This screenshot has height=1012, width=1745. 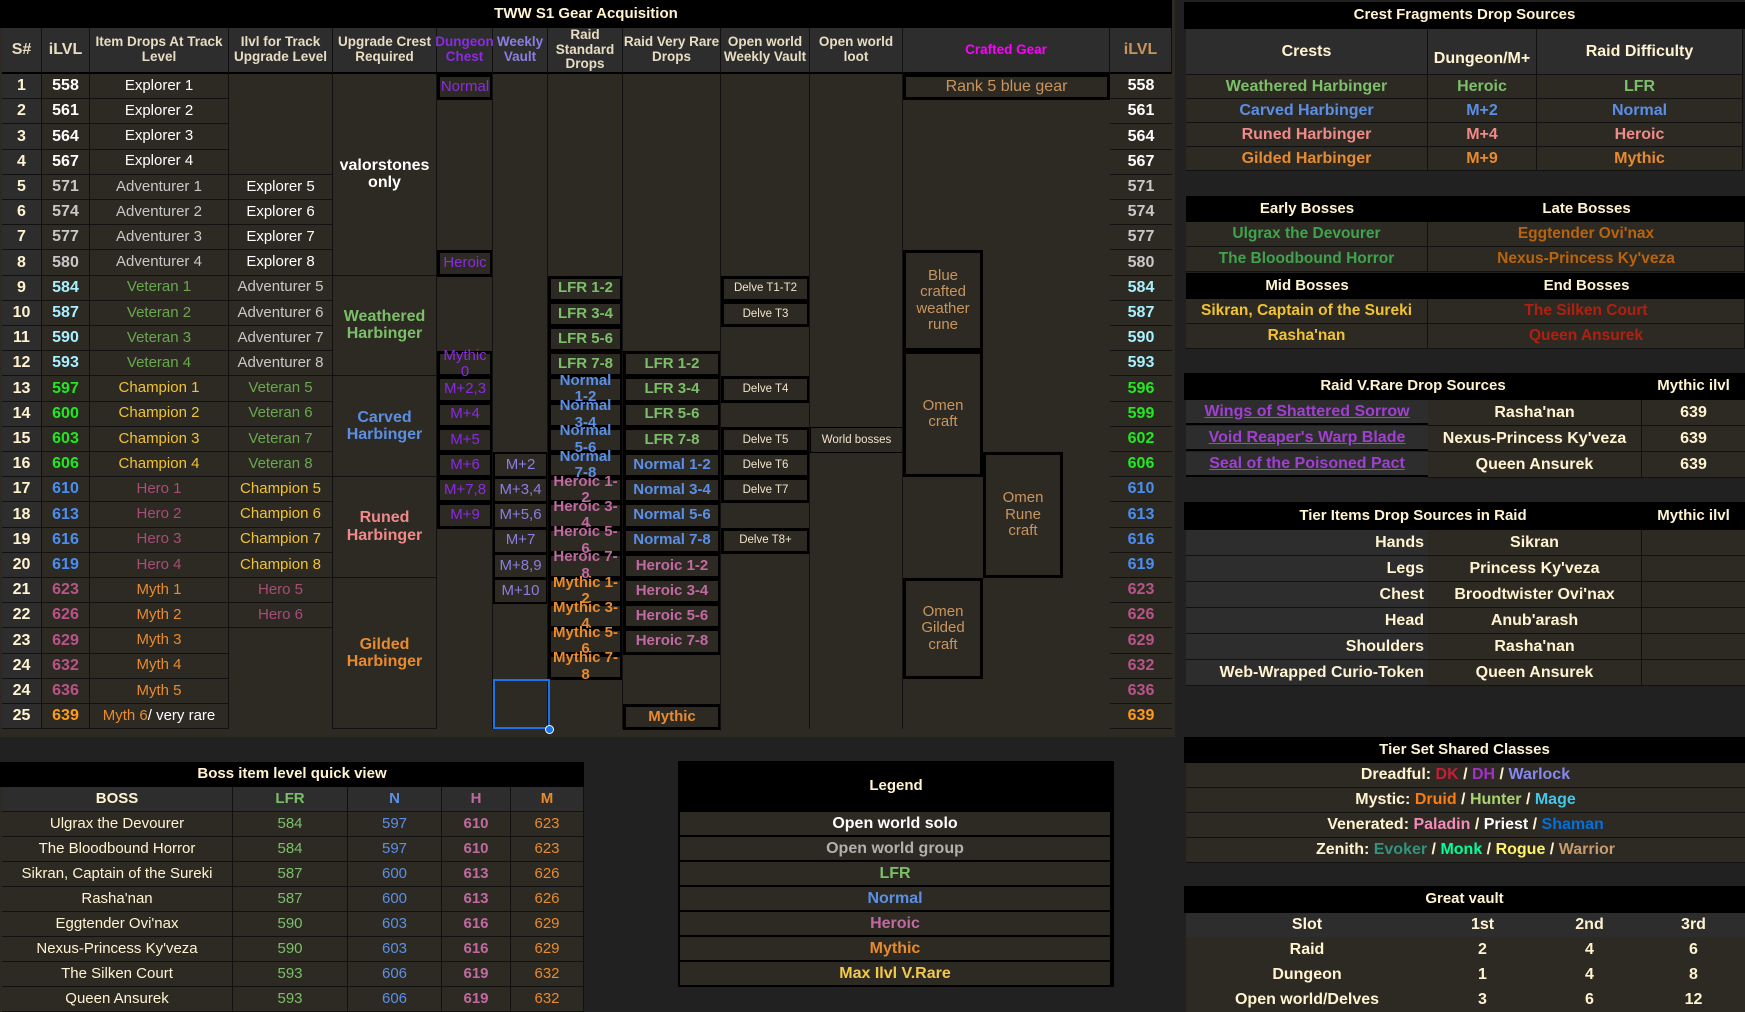 What do you see at coordinates (159, 666) in the screenshot?
I see `row-track-level: Myth 4` at bounding box center [159, 666].